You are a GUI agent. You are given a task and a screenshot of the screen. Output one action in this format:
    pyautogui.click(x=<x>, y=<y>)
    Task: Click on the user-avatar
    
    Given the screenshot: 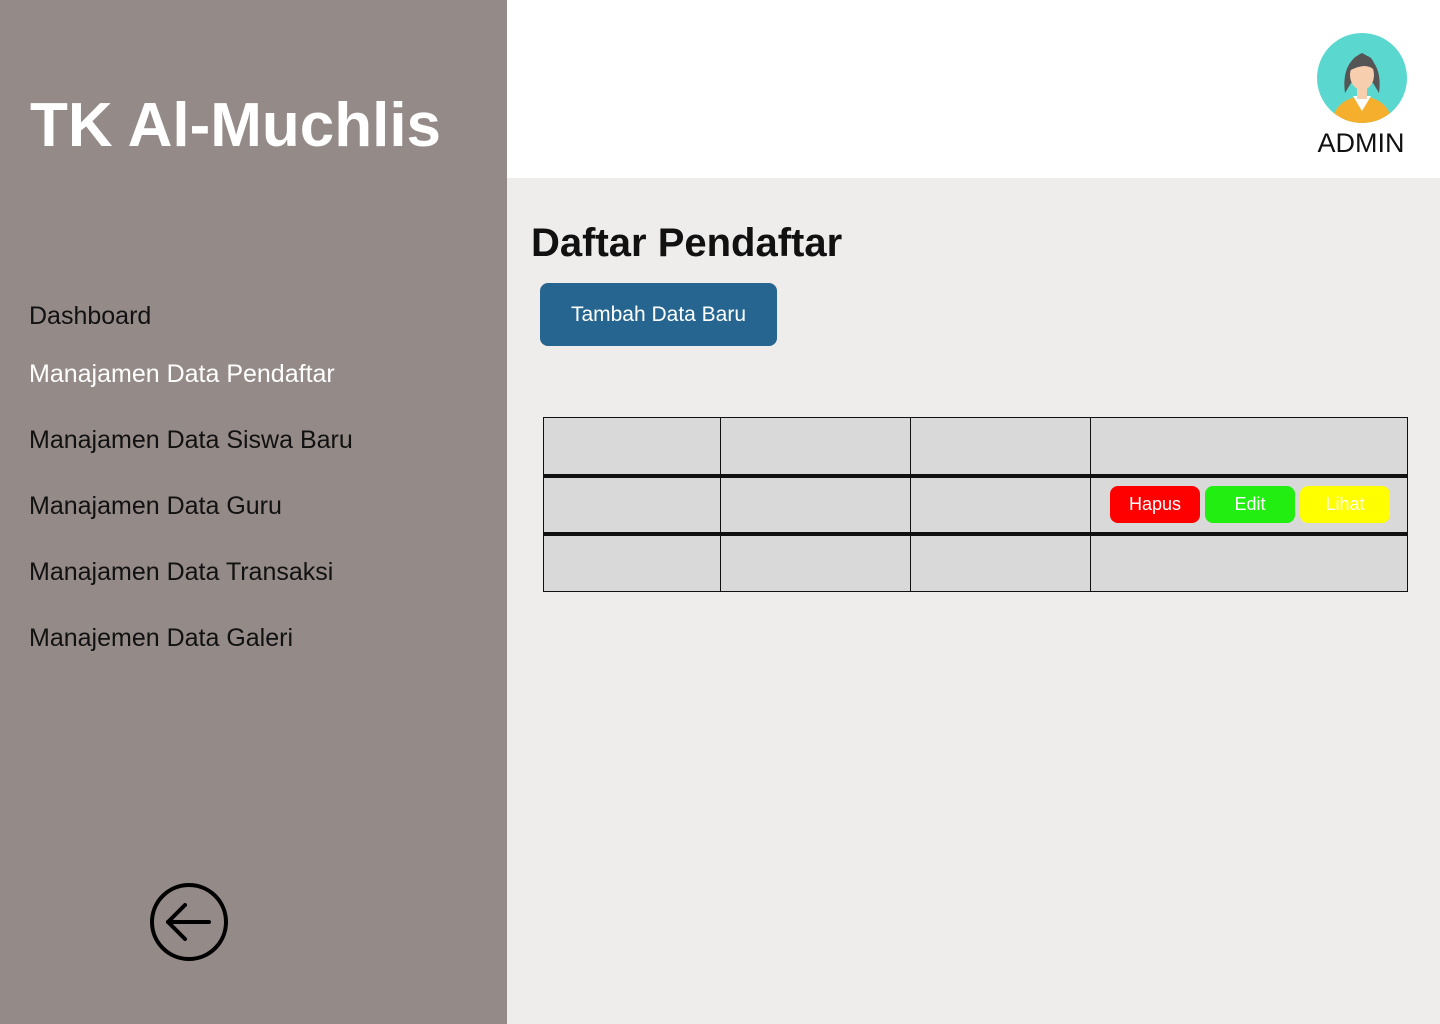 What is the action you would take?
    pyautogui.click(x=1362, y=78)
    